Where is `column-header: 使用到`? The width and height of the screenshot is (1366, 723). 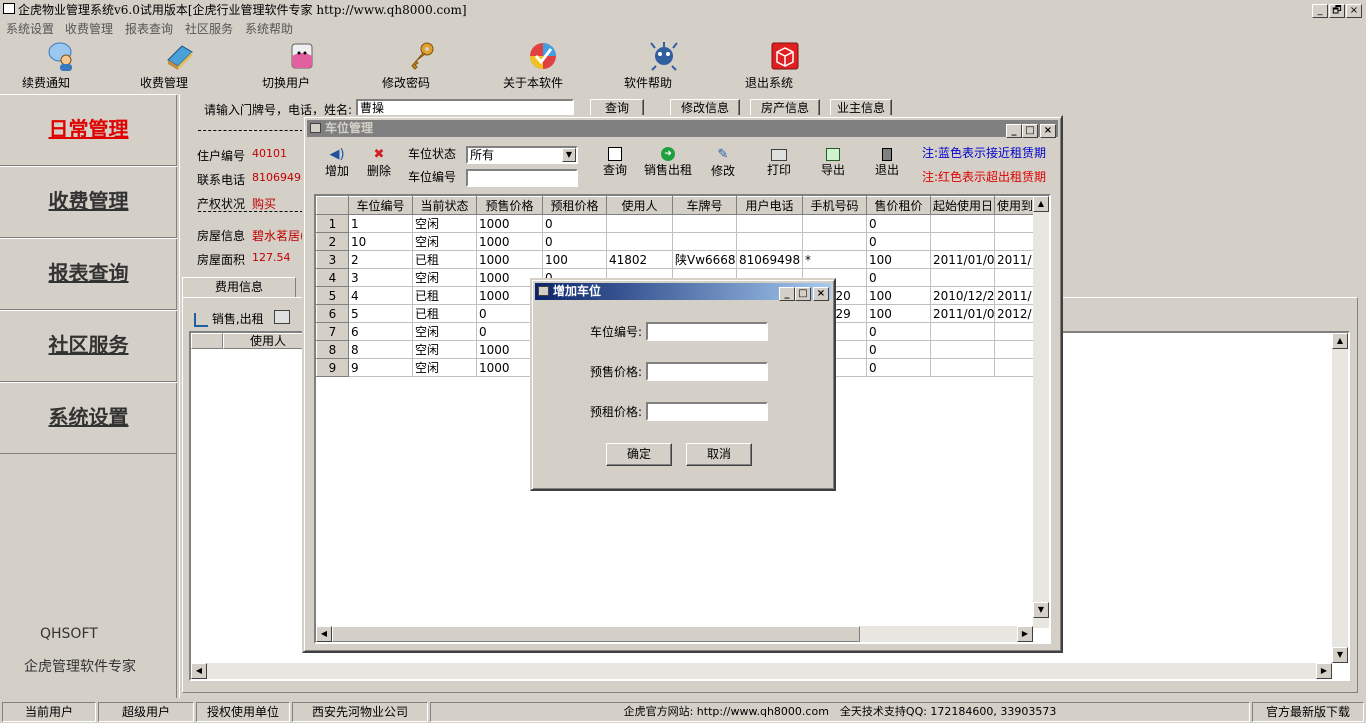
column-header: 使用到 is located at coordinates (1014, 205).